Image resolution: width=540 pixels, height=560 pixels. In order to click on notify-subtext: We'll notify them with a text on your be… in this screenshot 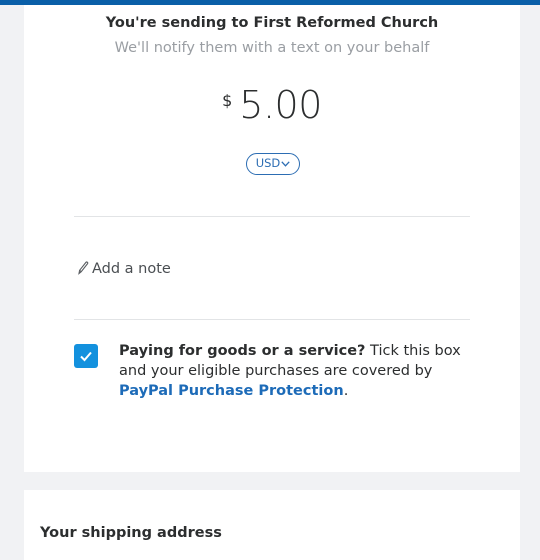, I will do `click(272, 48)`.